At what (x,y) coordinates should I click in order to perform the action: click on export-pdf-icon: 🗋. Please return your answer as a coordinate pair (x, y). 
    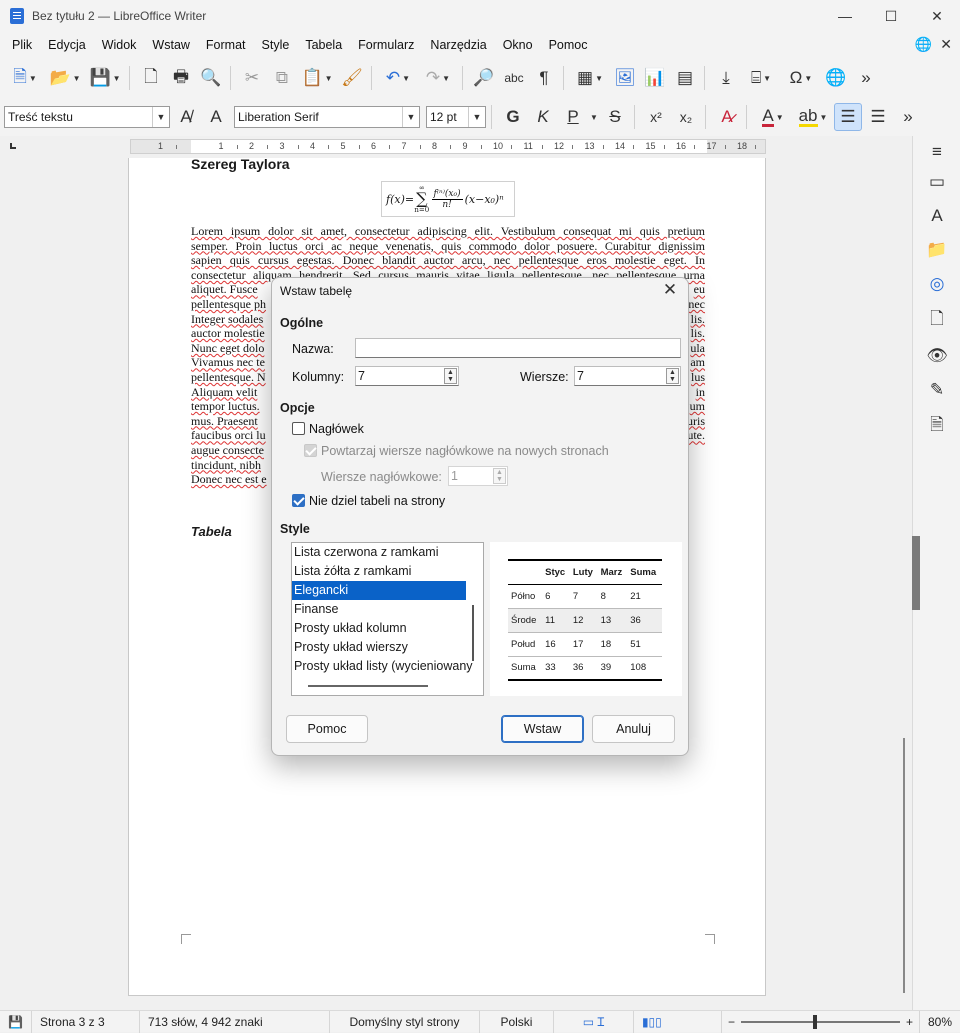
    Looking at the image, I should click on (151, 78).